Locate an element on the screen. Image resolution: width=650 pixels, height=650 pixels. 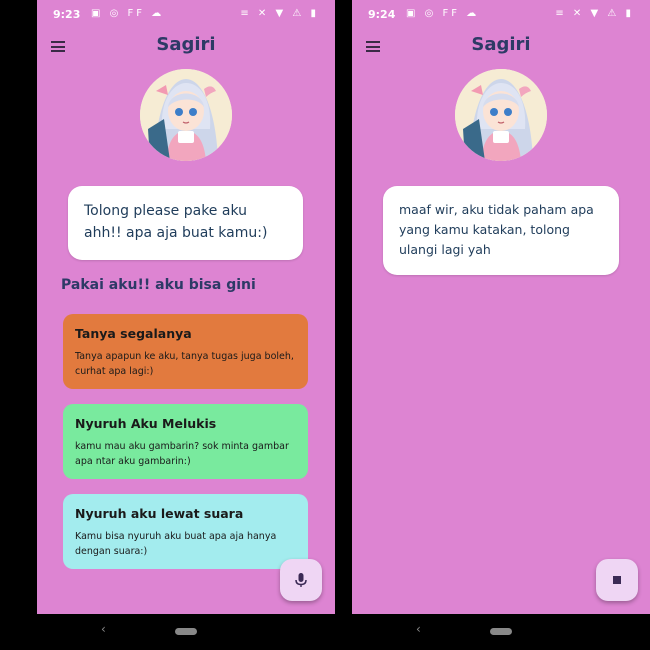
status-bar: 9:23 ▣ ◎ FF ☁ ≡ ✕ ▼ ⚠ ▮ is located at coordinates (186, 14).